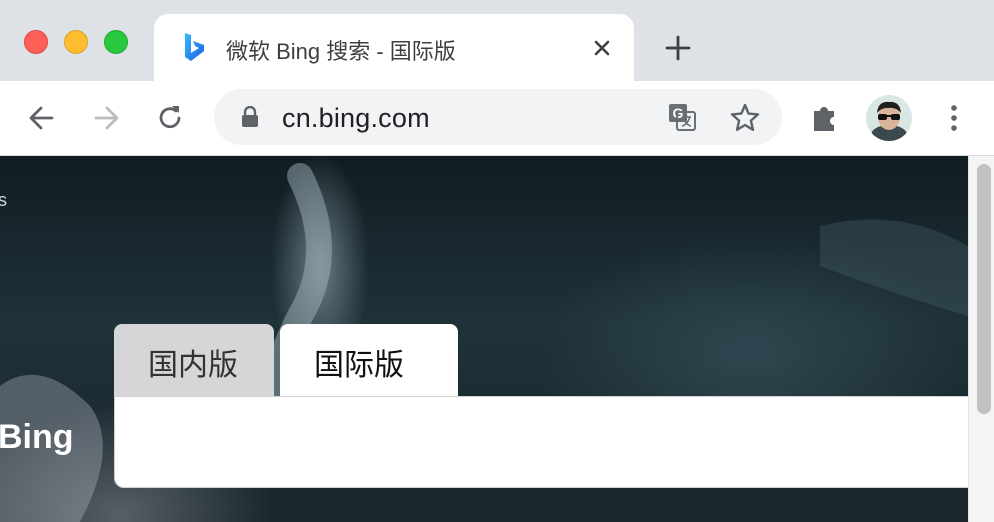 This screenshot has height=522, width=994. What do you see at coordinates (341, 51) in the screenshot?
I see `tab-title: 微软 Bing 搜索 - 国际版` at bounding box center [341, 51].